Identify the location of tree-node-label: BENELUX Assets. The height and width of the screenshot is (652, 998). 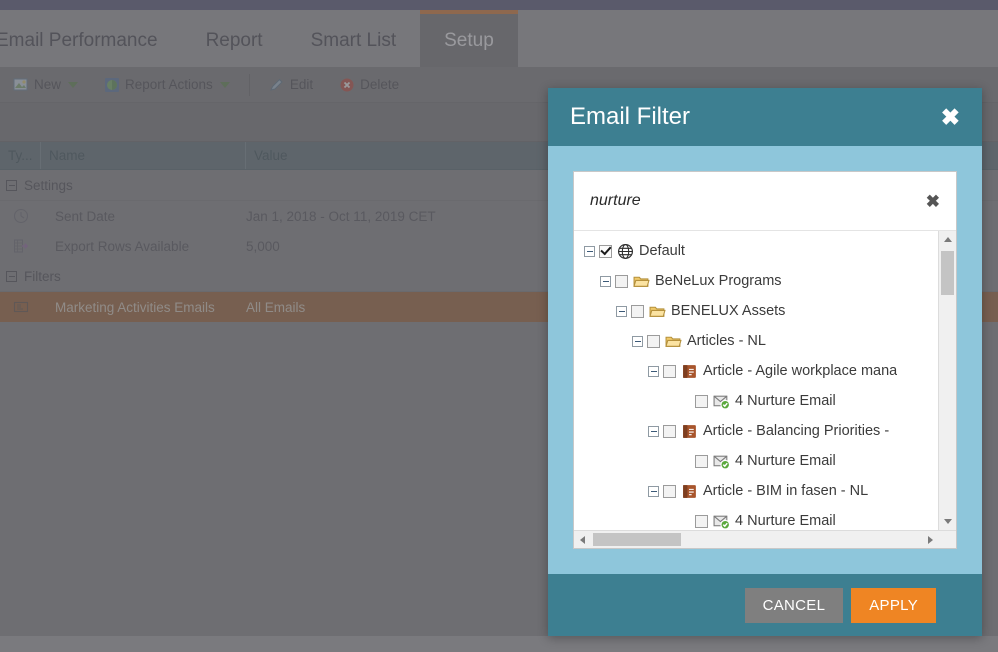
(728, 311).